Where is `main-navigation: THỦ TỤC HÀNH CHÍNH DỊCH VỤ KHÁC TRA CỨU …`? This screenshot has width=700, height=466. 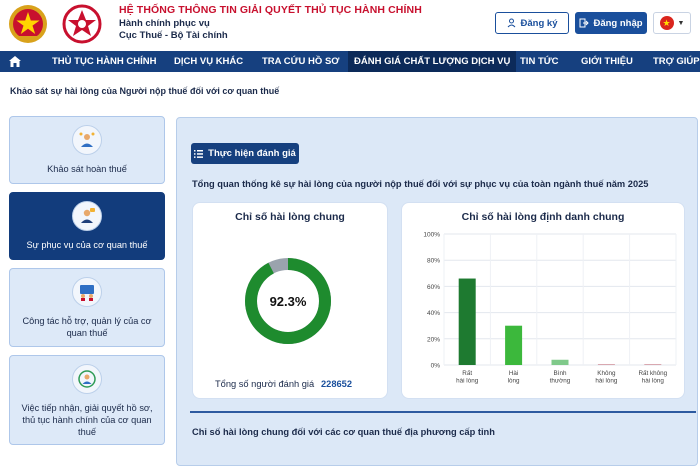 main-navigation: THỦ TỤC HÀNH CHÍNH DỊCH VỤ KHÁC TRA CỨU … is located at coordinates (350, 61).